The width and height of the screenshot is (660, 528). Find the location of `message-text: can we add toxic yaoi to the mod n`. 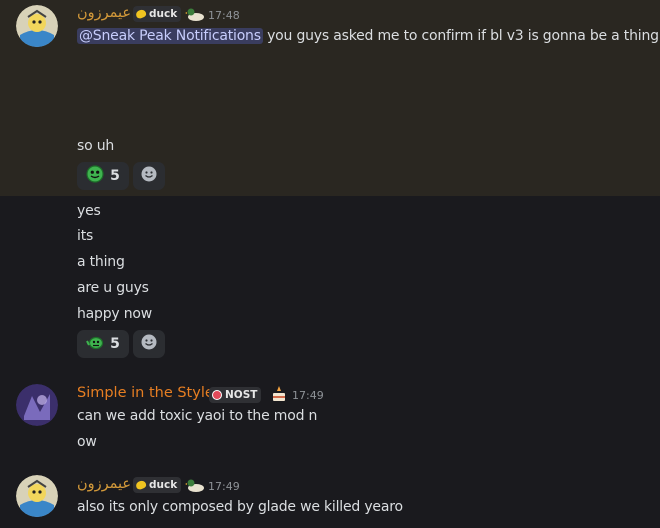

message-text: can we add toxic yaoi to the mod n is located at coordinates (197, 416).